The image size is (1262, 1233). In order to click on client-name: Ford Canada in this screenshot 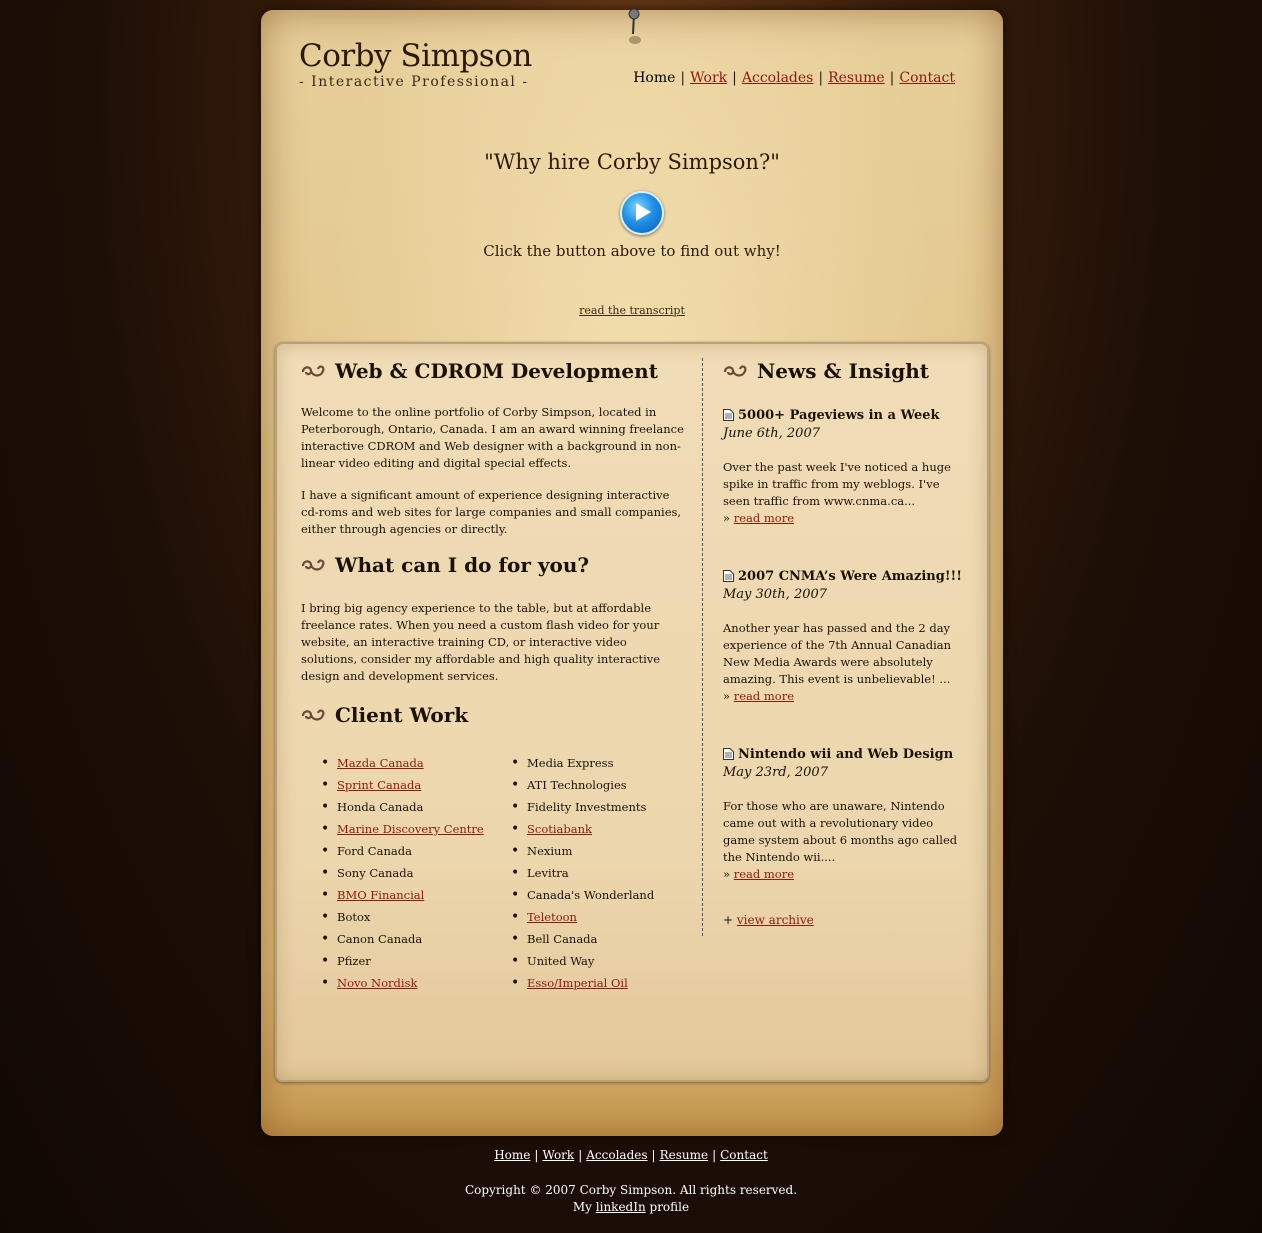, I will do `click(374, 851)`.